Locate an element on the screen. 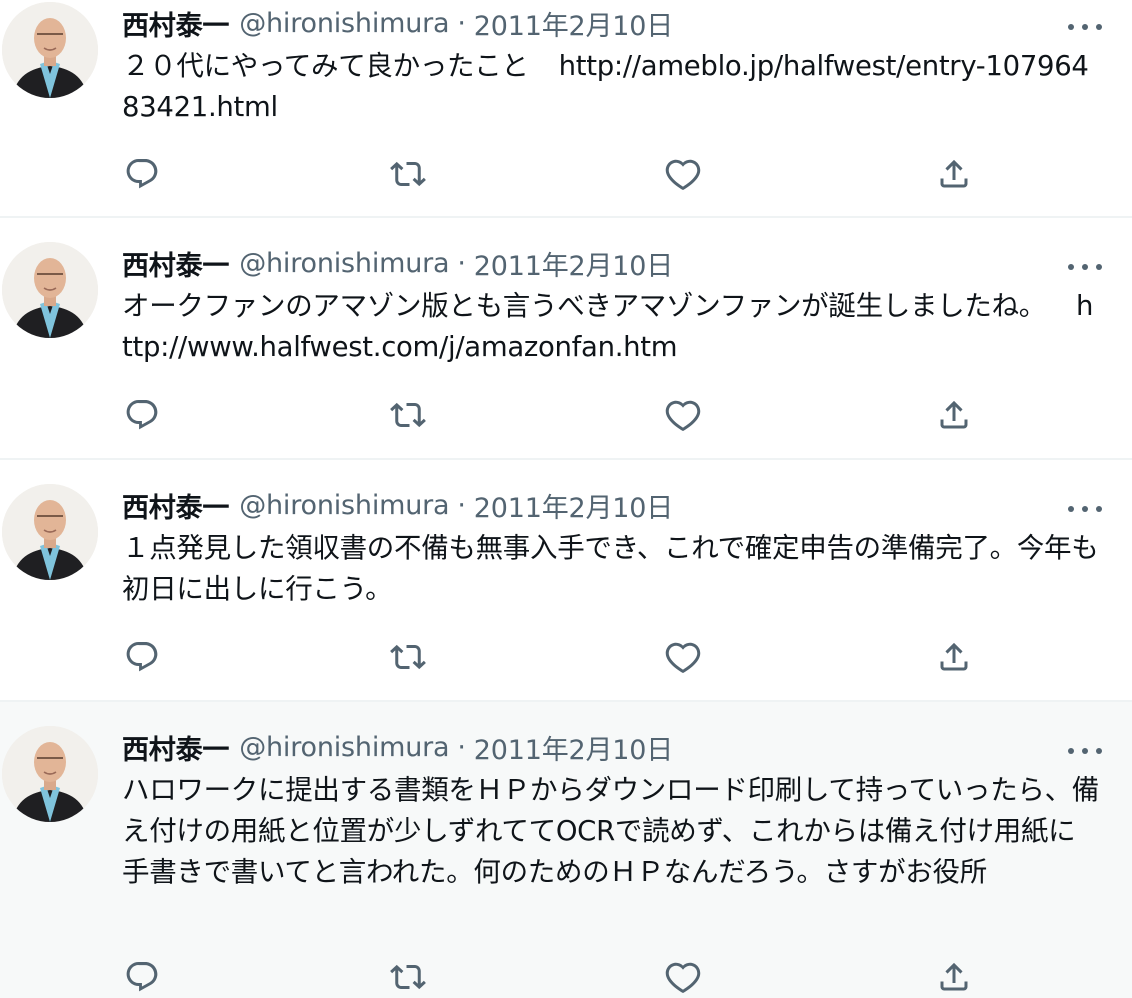  tweet-body: オークファンのアマゾン版とも言うべきアマゾンファンが誕生しましたね。 is located at coordinates (584, 306).